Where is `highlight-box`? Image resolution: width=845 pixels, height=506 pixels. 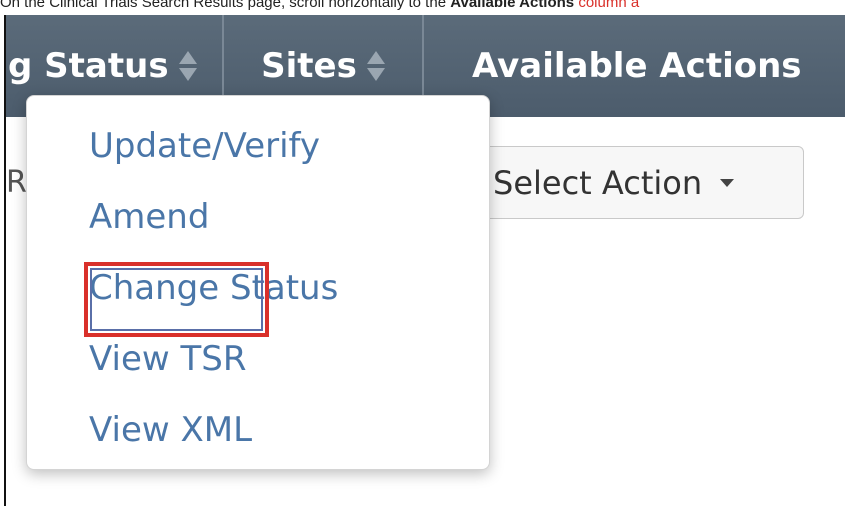 highlight-box is located at coordinates (176, 299).